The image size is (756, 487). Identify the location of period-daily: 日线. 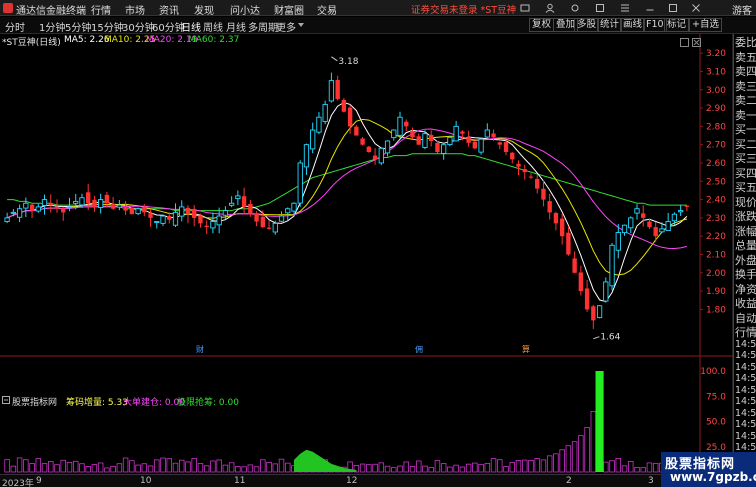
(191, 26).